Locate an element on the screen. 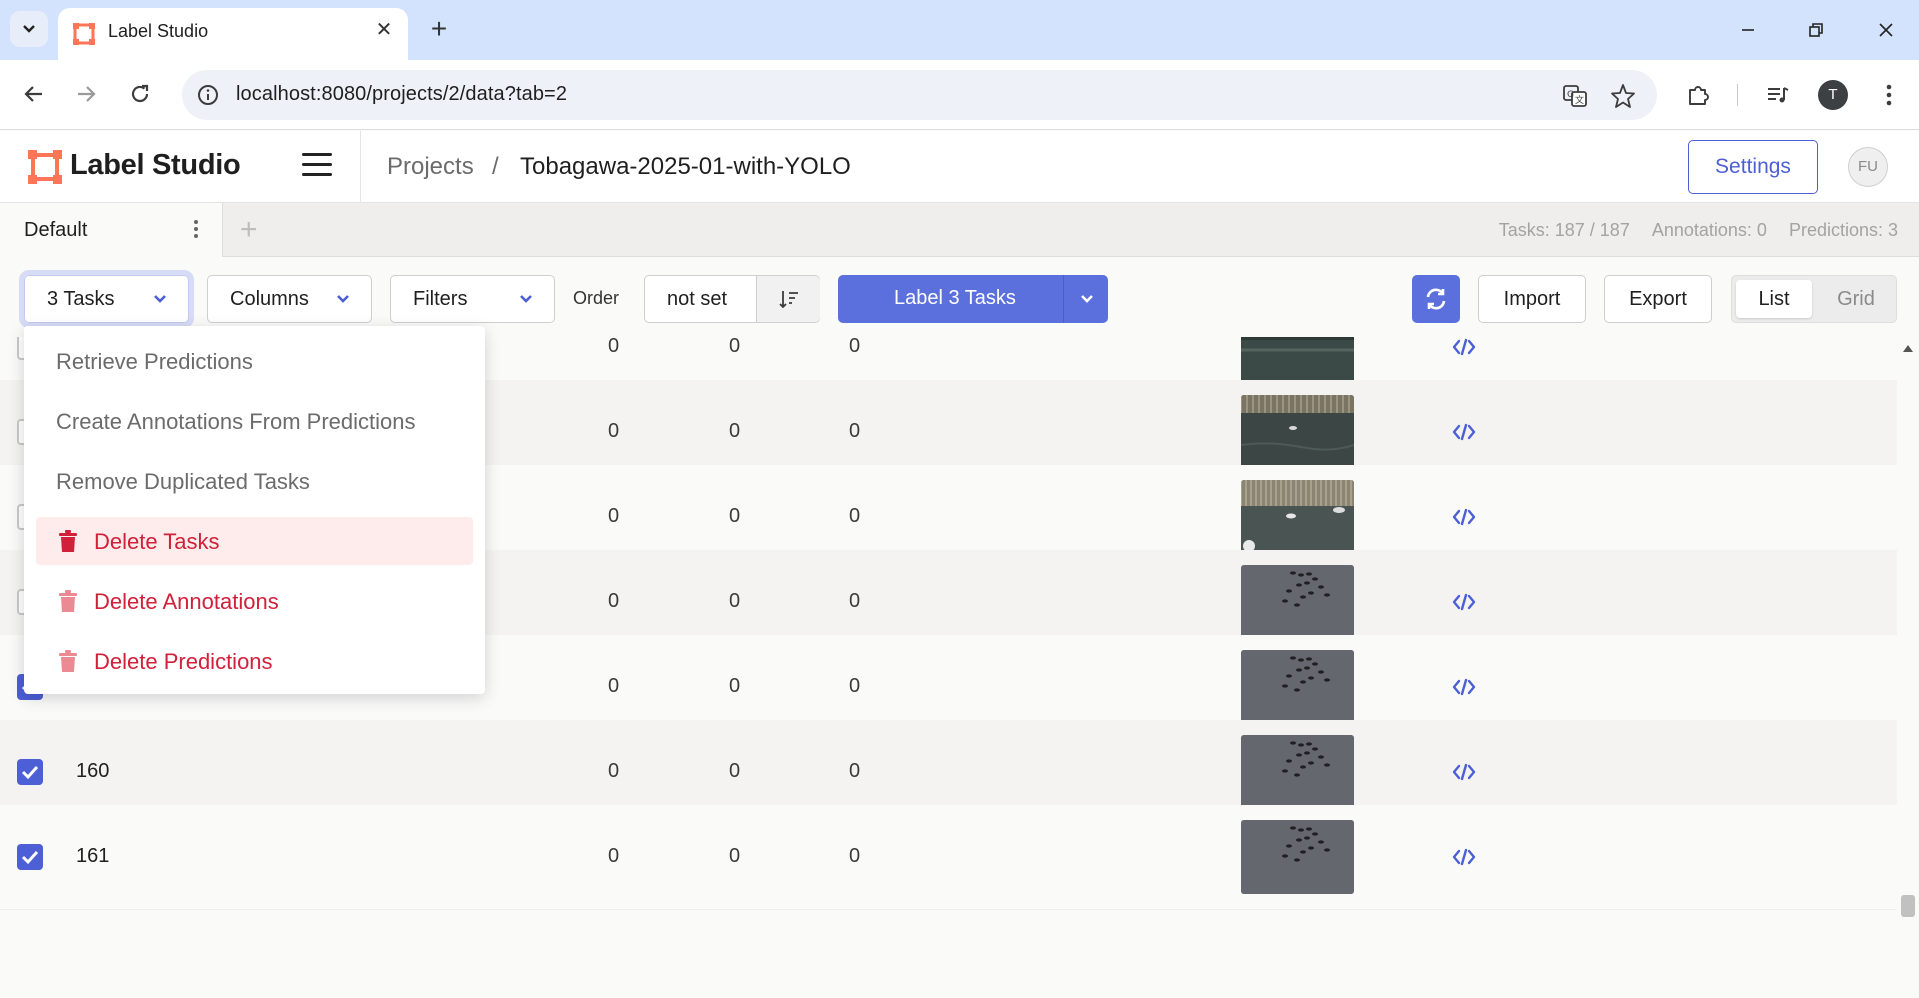  back-button is located at coordinates (34, 94).